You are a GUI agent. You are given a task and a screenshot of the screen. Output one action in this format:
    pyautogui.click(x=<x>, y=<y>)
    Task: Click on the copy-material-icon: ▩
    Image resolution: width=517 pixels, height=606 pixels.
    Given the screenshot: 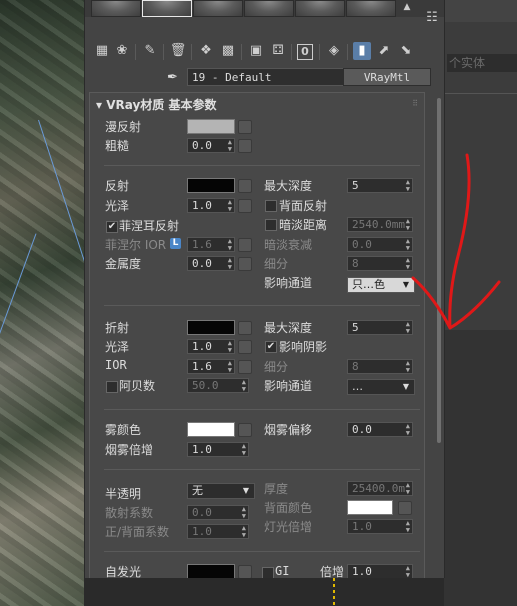 What is the action you would take?
    pyautogui.click(x=228, y=51)
    